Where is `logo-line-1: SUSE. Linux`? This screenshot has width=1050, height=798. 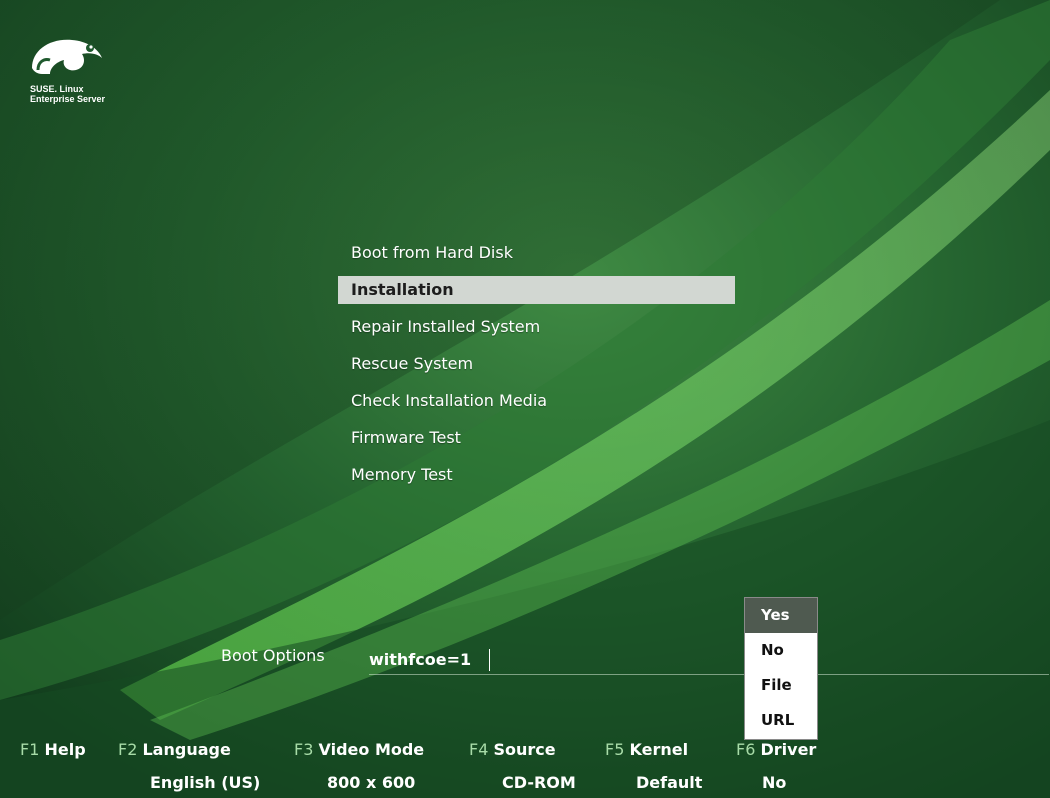
logo-line-1: SUSE. Linux is located at coordinates (57, 89).